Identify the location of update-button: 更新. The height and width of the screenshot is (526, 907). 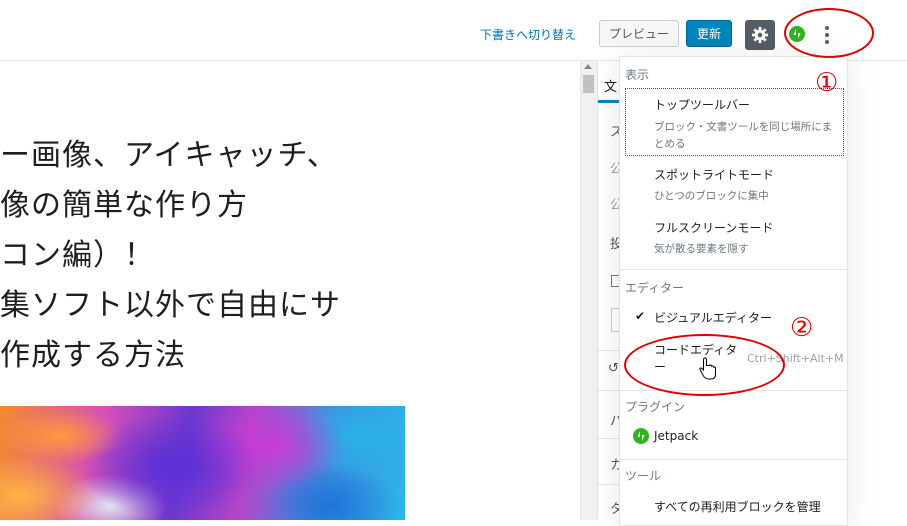
(709, 33).